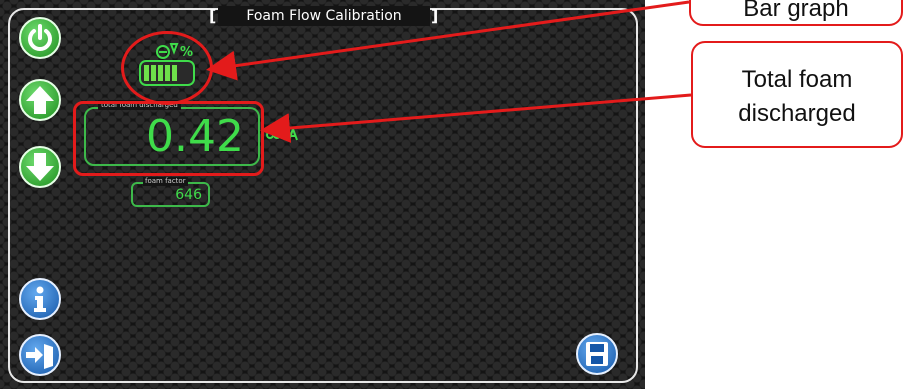 This screenshot has height=389, width=903. Describe the element at coordinates (797, 113) in the screenshot. I see `total-foam-callout-line2: discharged` at that location.